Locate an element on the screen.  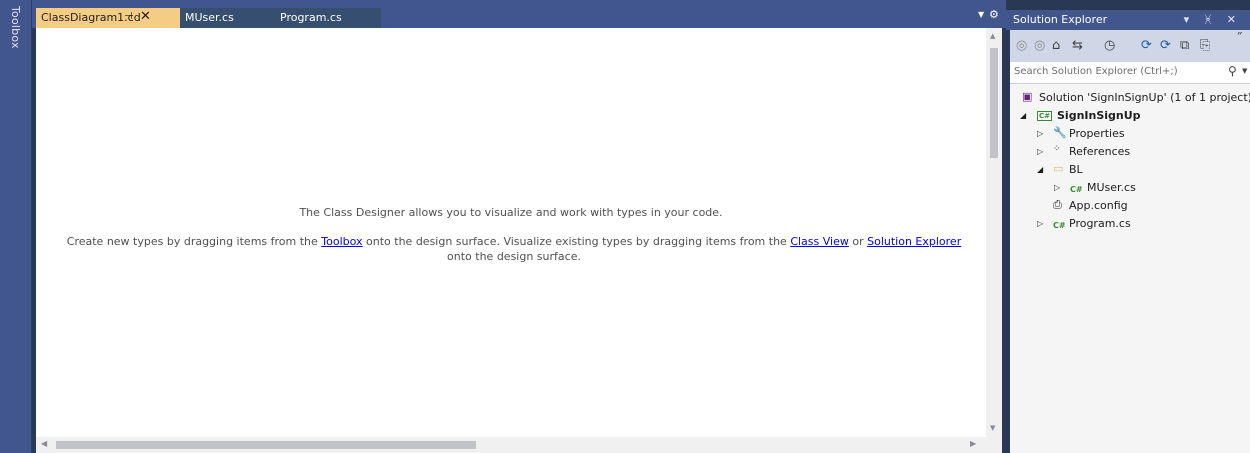
tab-label: MUser.cs is located at coordinates (209, 17).